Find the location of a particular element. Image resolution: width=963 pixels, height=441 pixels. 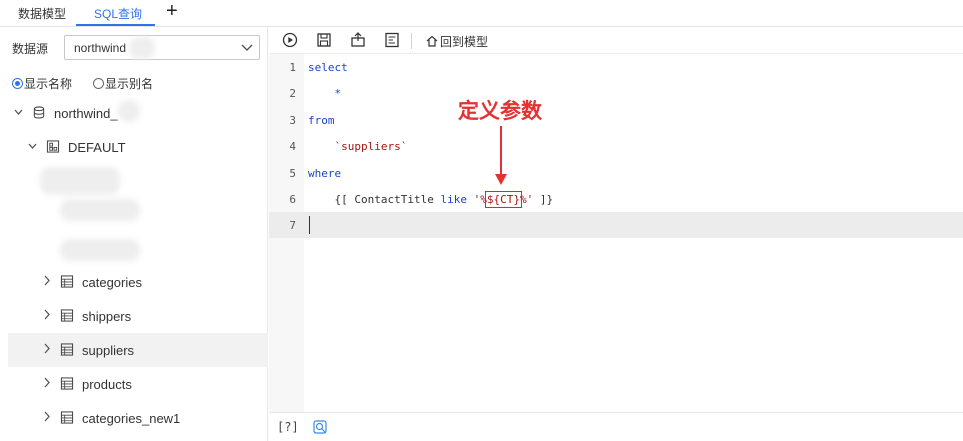

annotation-arrow-head is located at coordinates (501, 179).